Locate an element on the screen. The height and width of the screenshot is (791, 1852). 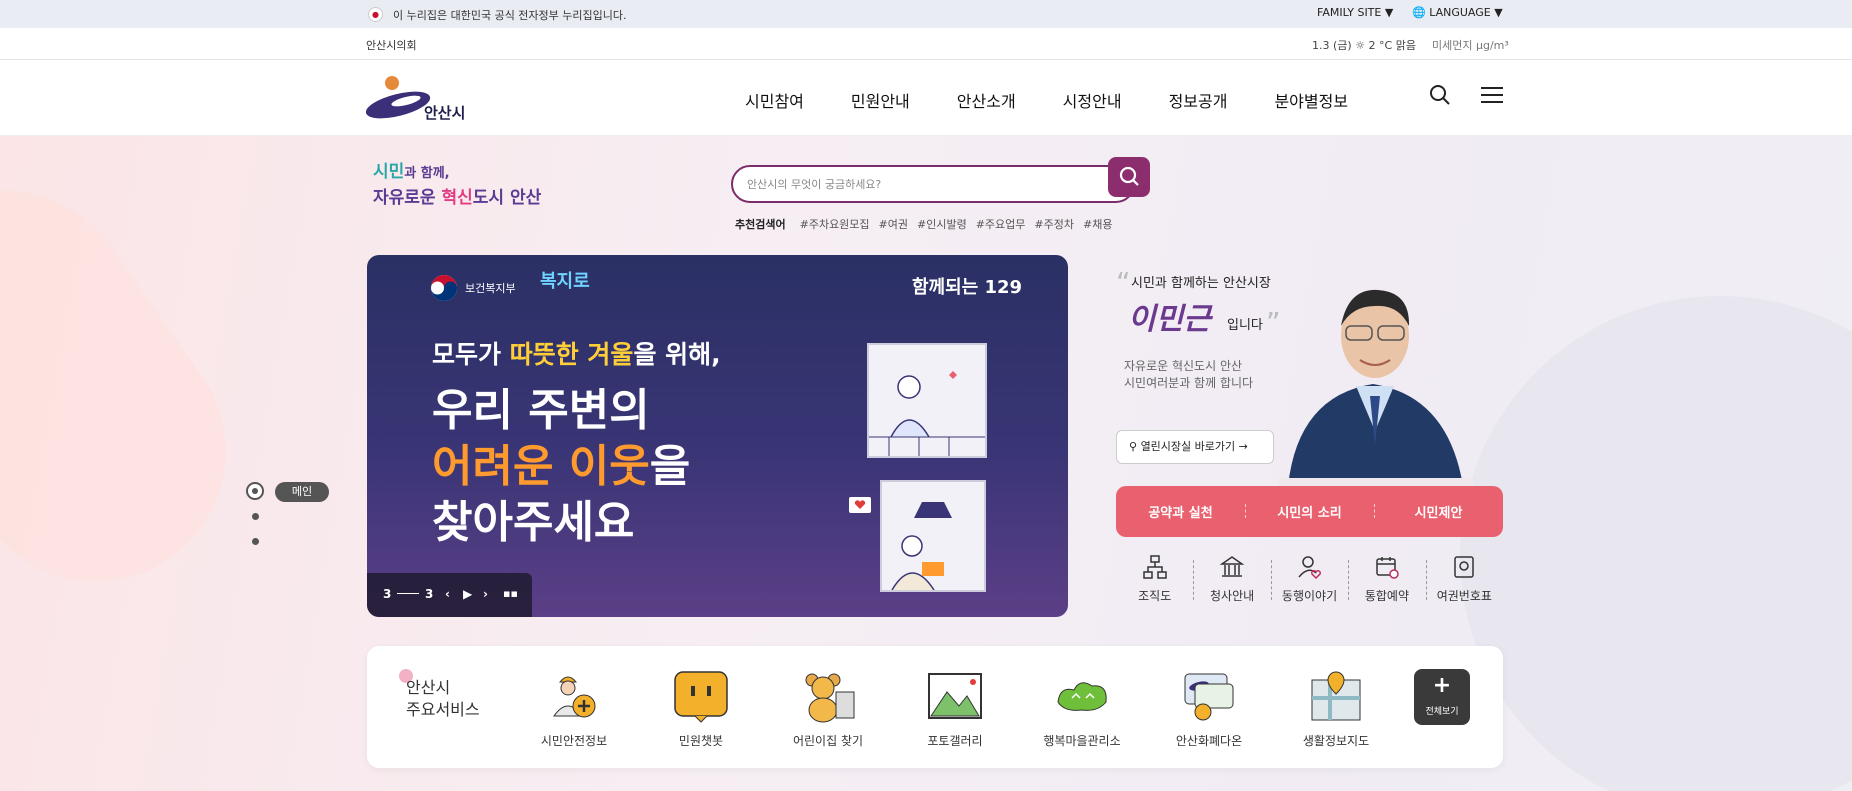
quick-link-org: 조직도 is located at coordinates (1154, 582).